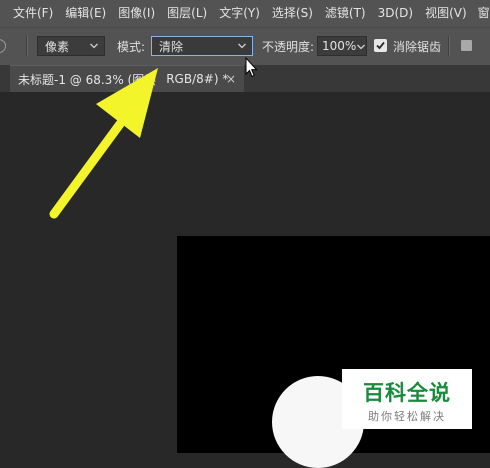  I want to click on menu-window: 窗口, so click(478, 13).